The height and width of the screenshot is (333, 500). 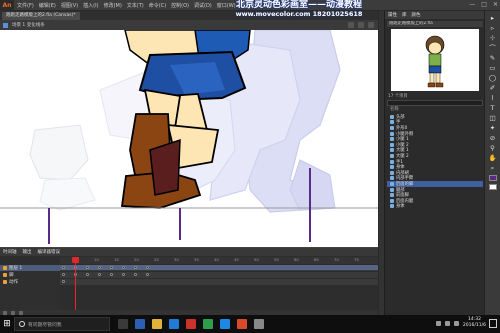 I want to click on edit-scene-icon, so click(x=361, y=25).